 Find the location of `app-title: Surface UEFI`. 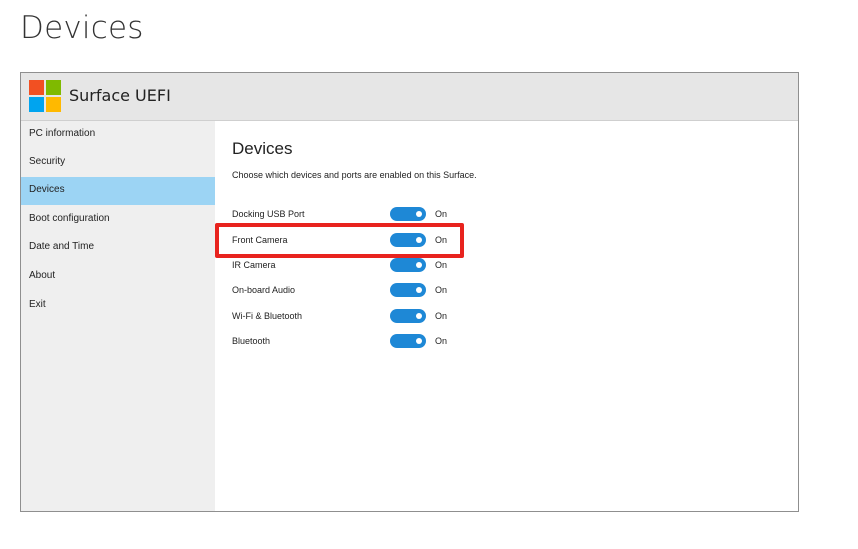

app-title: Surface UEFI is located at coordinates (120, 95).